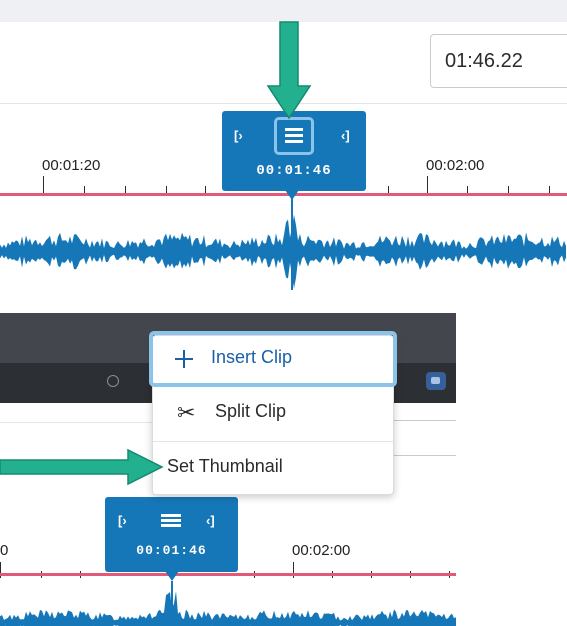 This screenshot has width=567, height=626. I want to click on menu-item-label: Insert Clip, so click(252, 357).